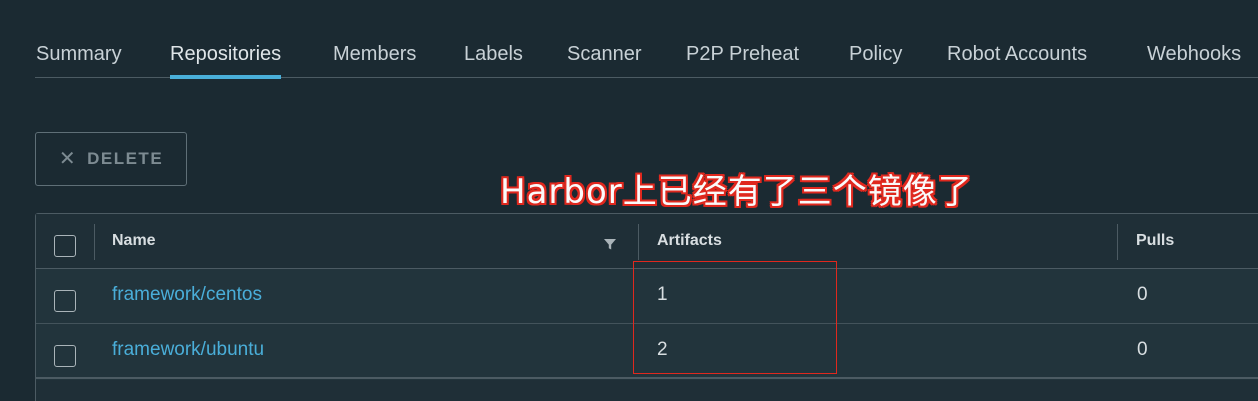 This screenshot has height=401, width=1258. I want to click on table-row: framework/centos 1 0, so click(647, 296).